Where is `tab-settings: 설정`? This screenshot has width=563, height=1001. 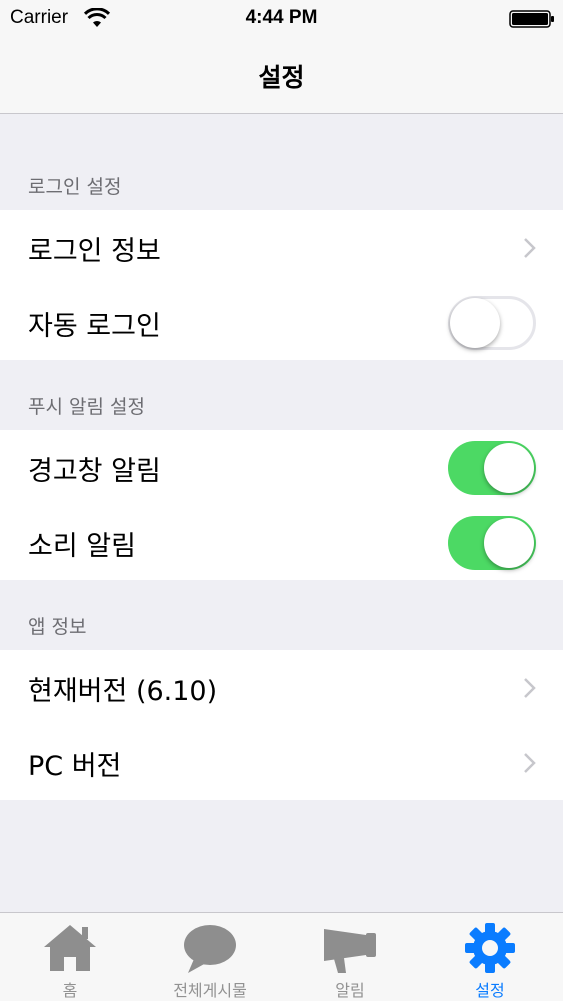 tab-settings: 설정 is located at coordinates (490, 957).